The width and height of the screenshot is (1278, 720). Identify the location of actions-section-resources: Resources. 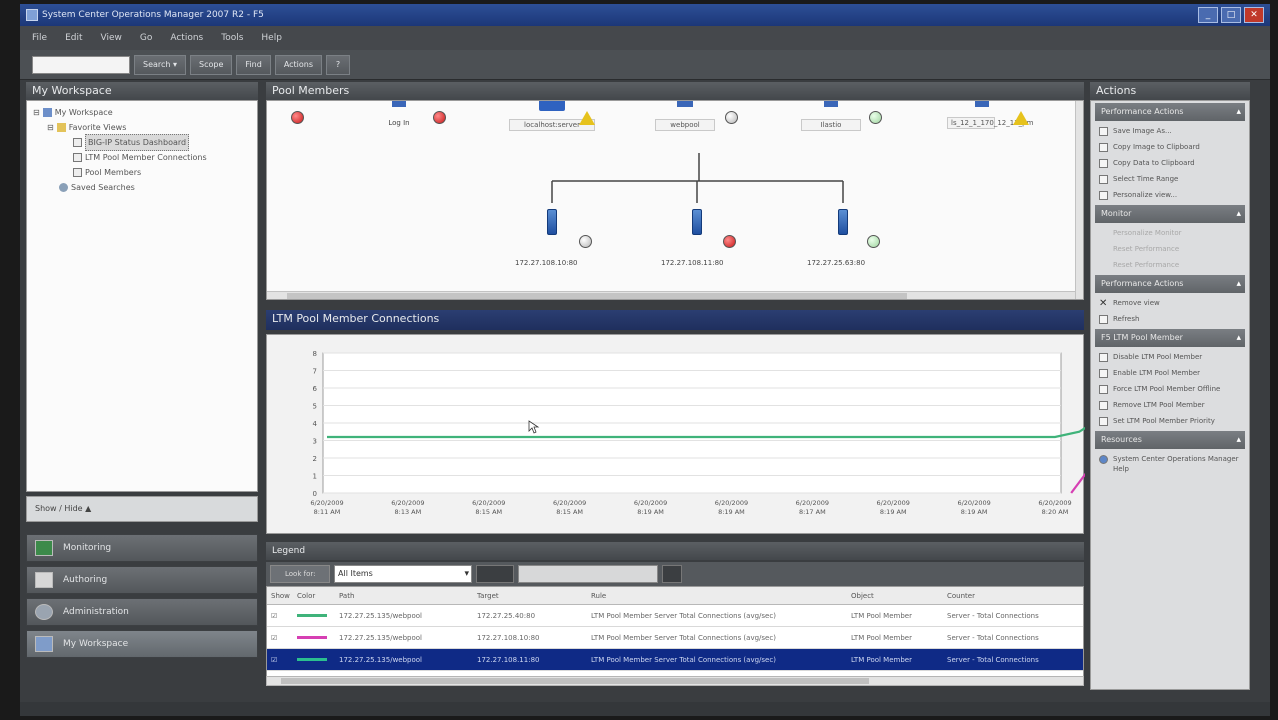
(1170, 440).